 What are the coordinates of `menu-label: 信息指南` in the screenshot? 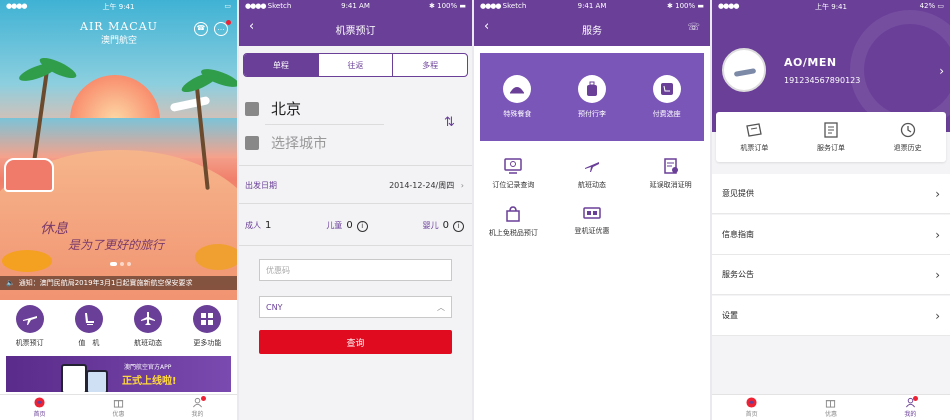 It's located at (738, 234).